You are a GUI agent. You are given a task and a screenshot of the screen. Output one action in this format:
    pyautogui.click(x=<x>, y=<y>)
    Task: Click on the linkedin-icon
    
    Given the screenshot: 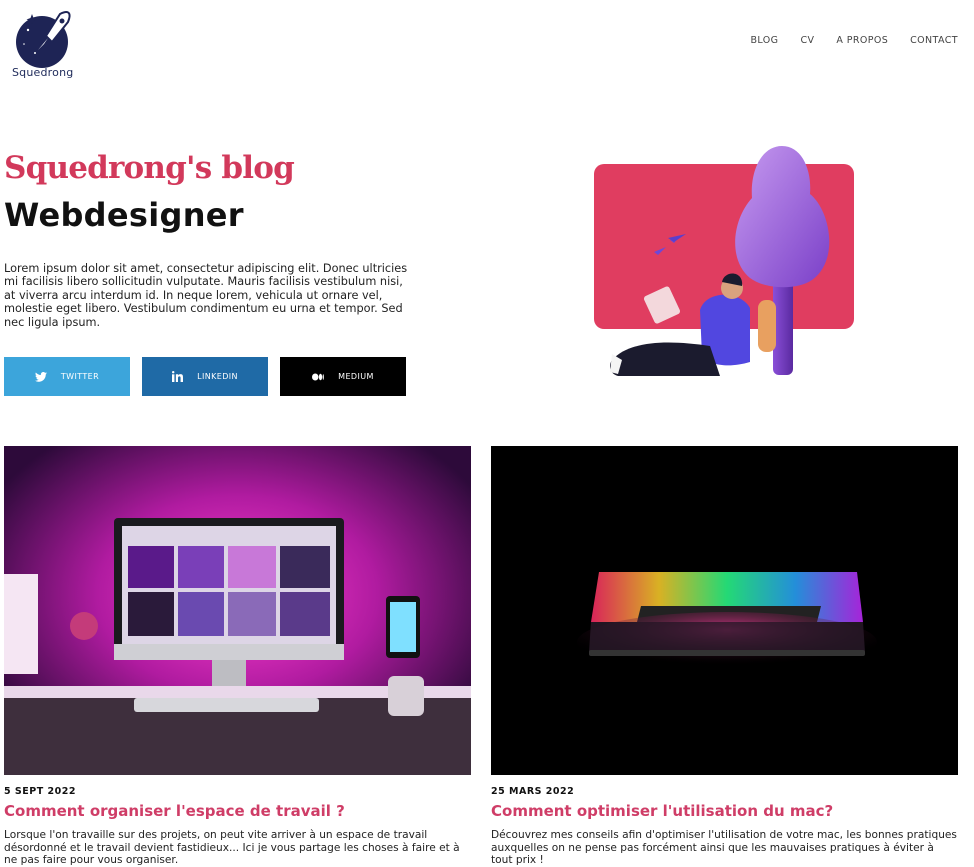 What is the action you would take?
    pyautogui.click(x=178, y=376)
    